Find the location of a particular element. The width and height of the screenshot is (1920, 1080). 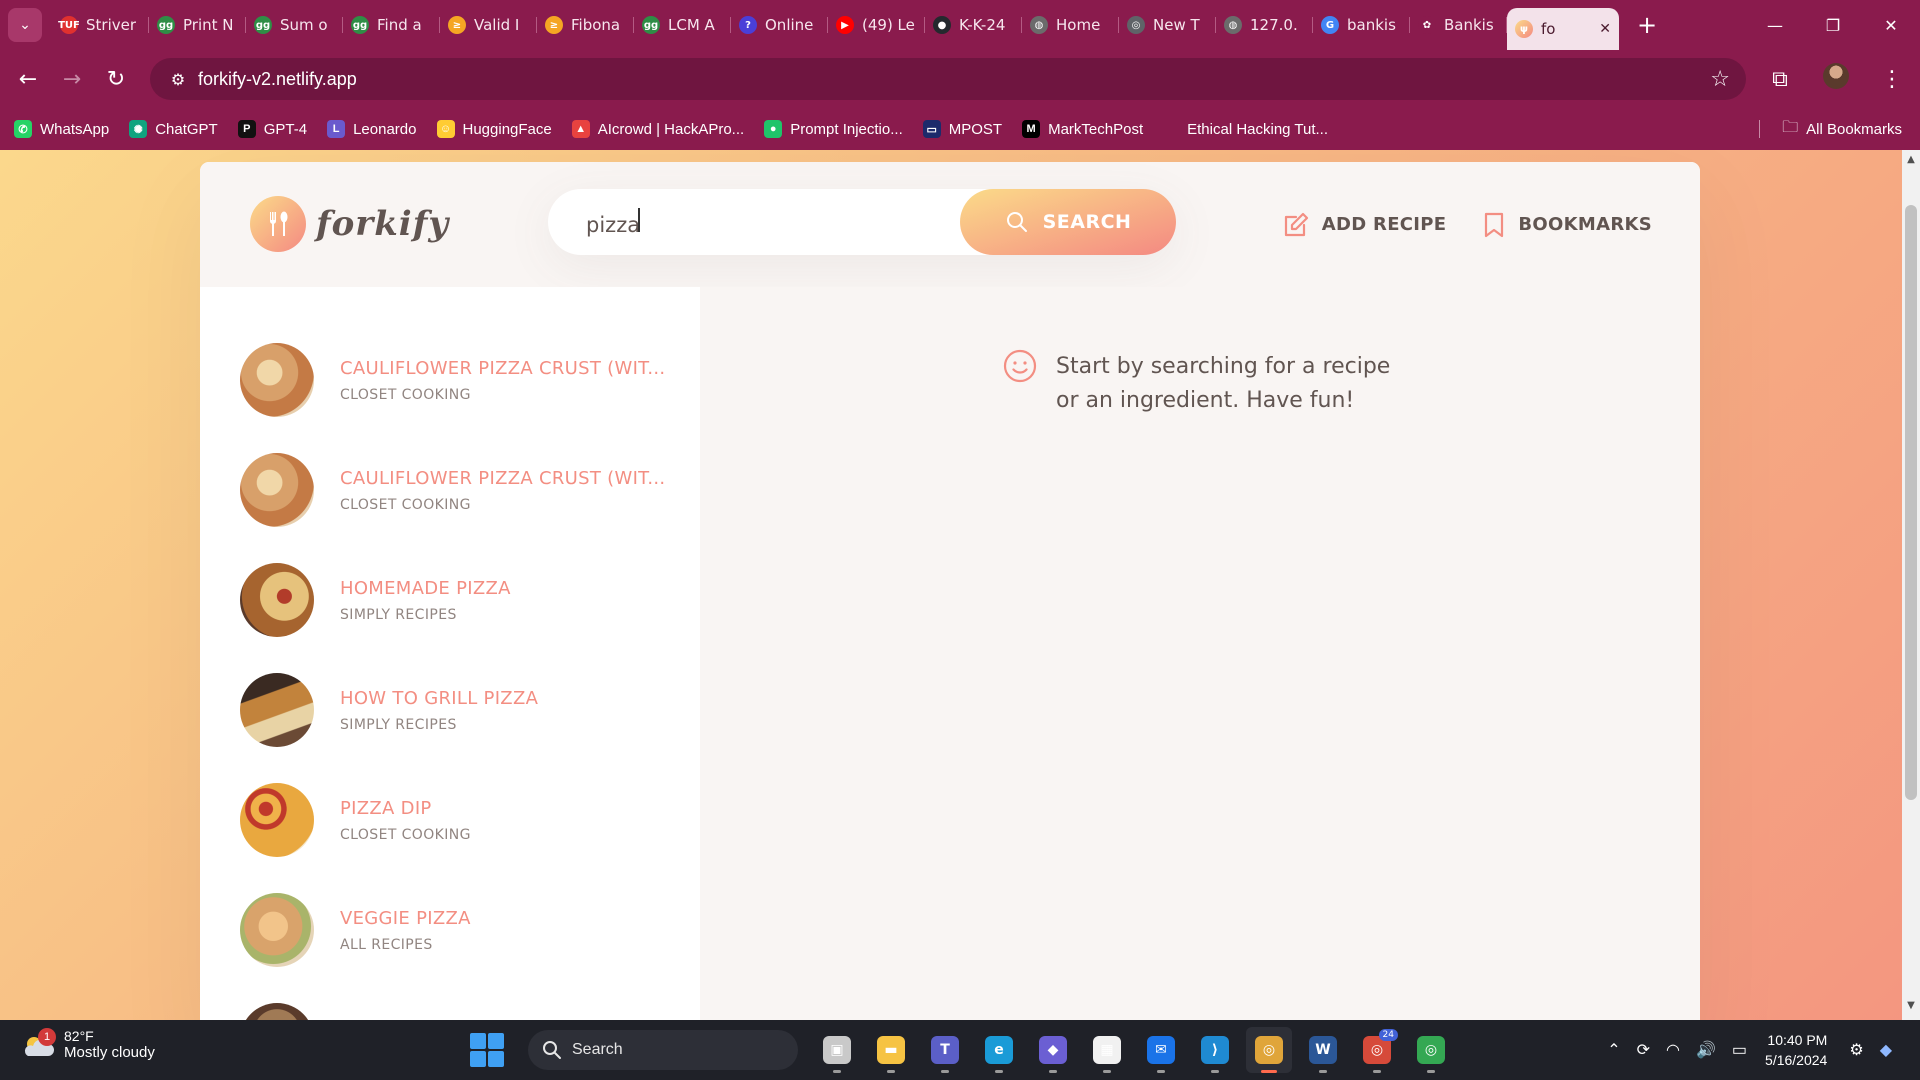

forward-button: → is located at coordinates (72, 79).